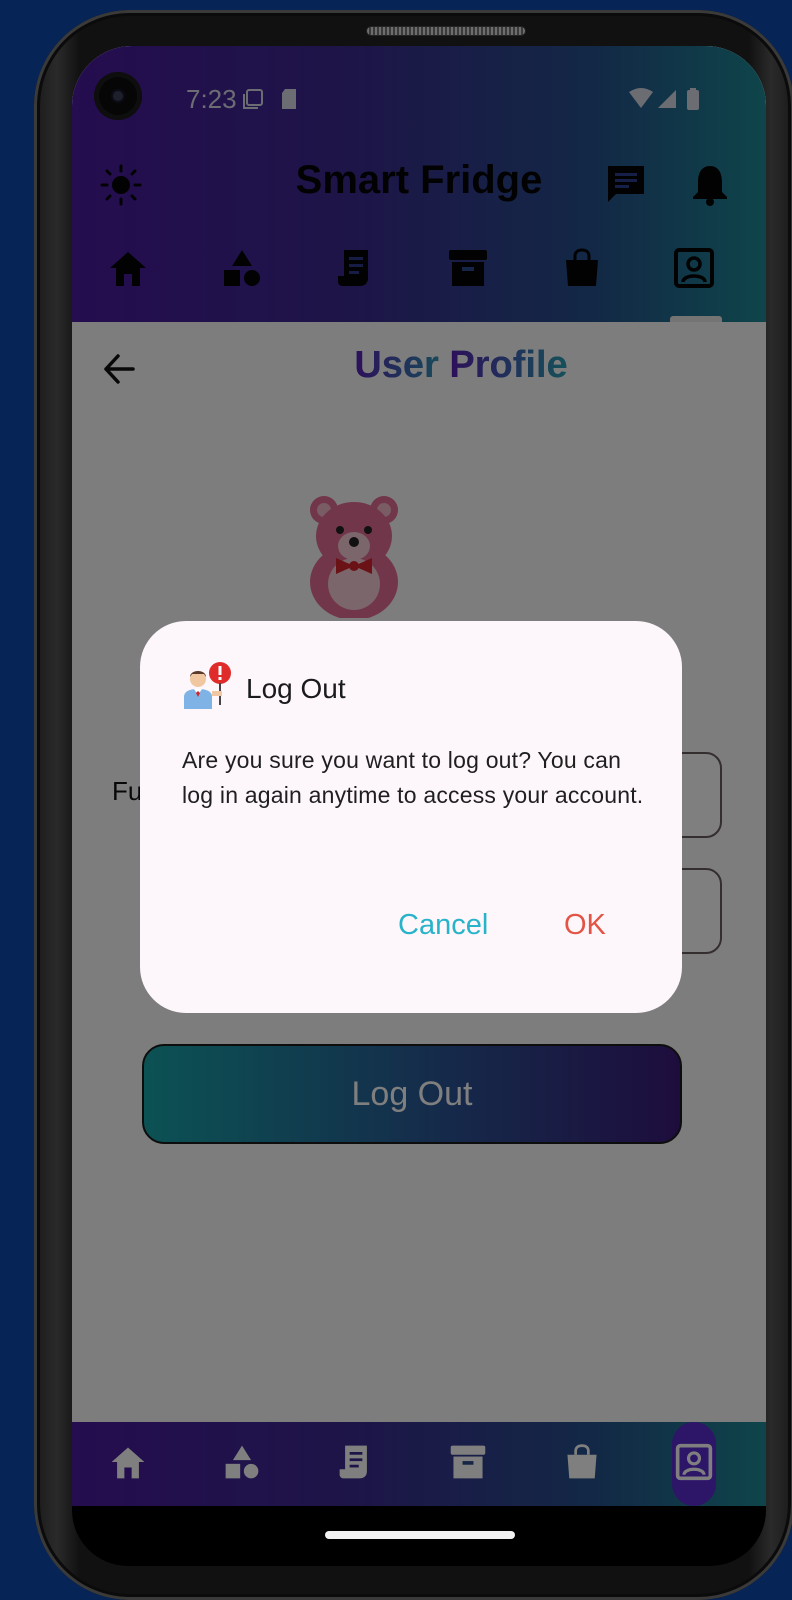 The image size is (792, 1600). I want to click on ok-button: OK, so click(585, 925).